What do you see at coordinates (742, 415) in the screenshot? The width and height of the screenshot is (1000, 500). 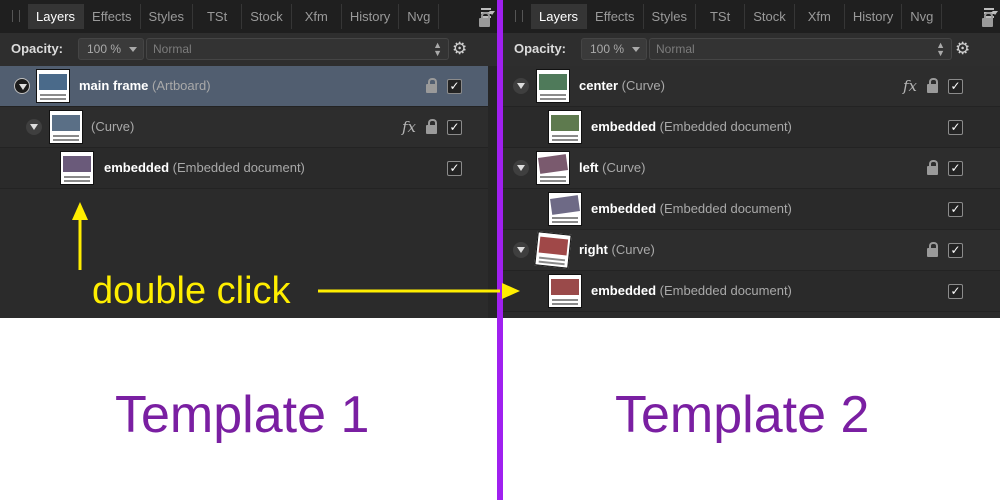 I see `caption-template-2: Template 2` at bounding box center [742, 415].